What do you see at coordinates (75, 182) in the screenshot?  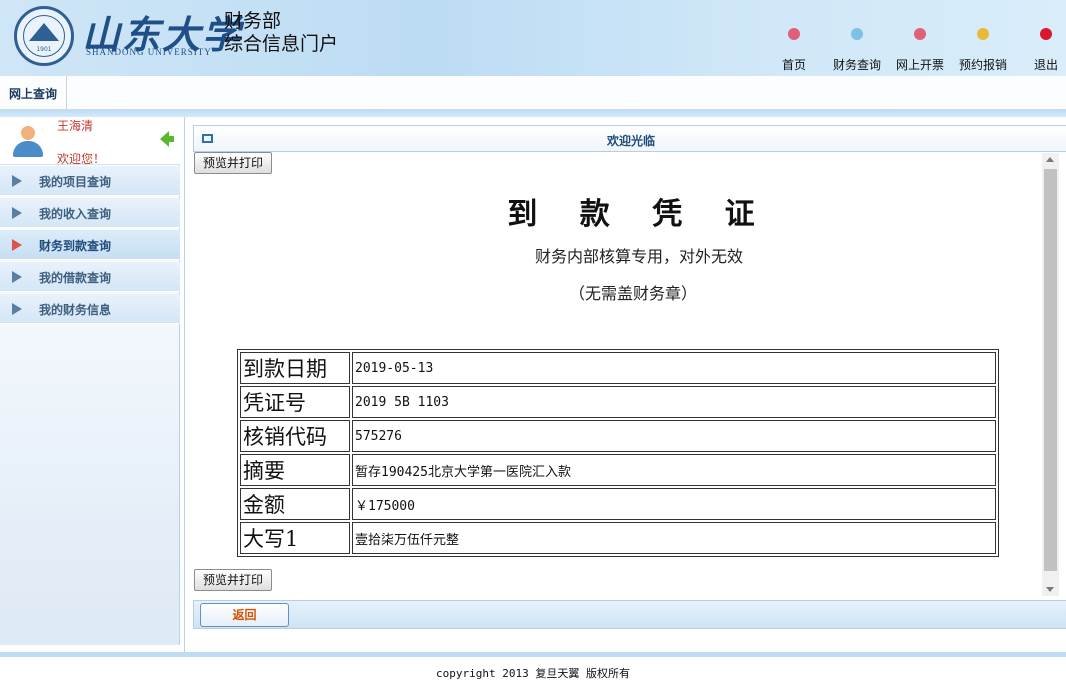 I see `sidebar-item-label: 我的项目查询` at bounding box center [75, 182].